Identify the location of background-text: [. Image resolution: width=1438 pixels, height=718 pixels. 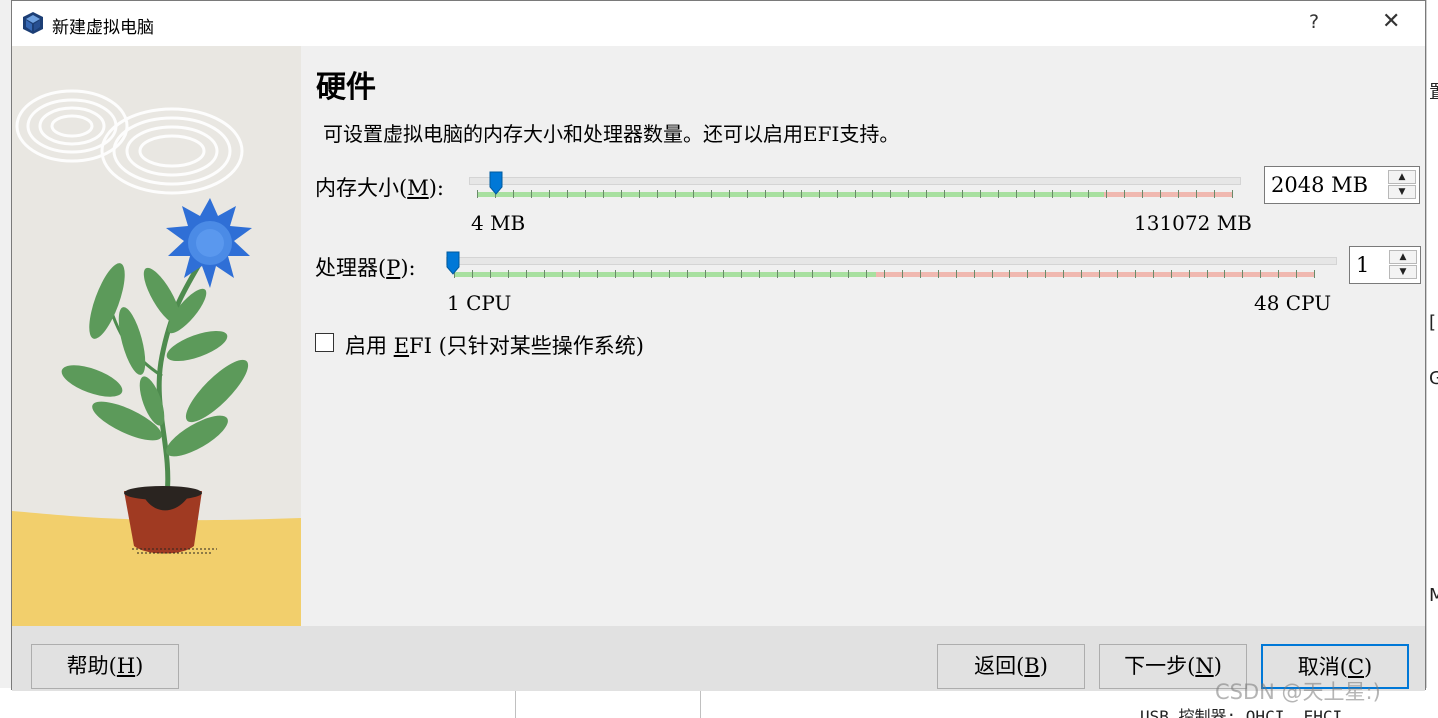
(1433, 322).